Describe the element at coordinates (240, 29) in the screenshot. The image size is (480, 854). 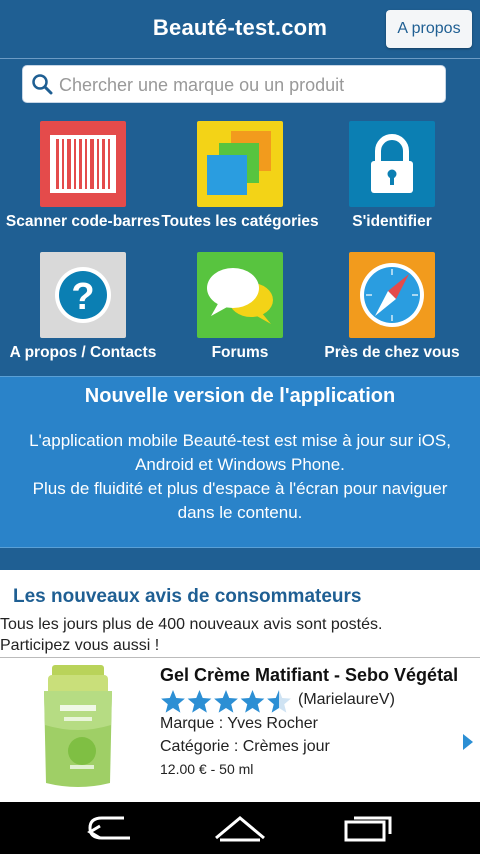
I see `app-header: Beauté-test.com A propos` at that location.